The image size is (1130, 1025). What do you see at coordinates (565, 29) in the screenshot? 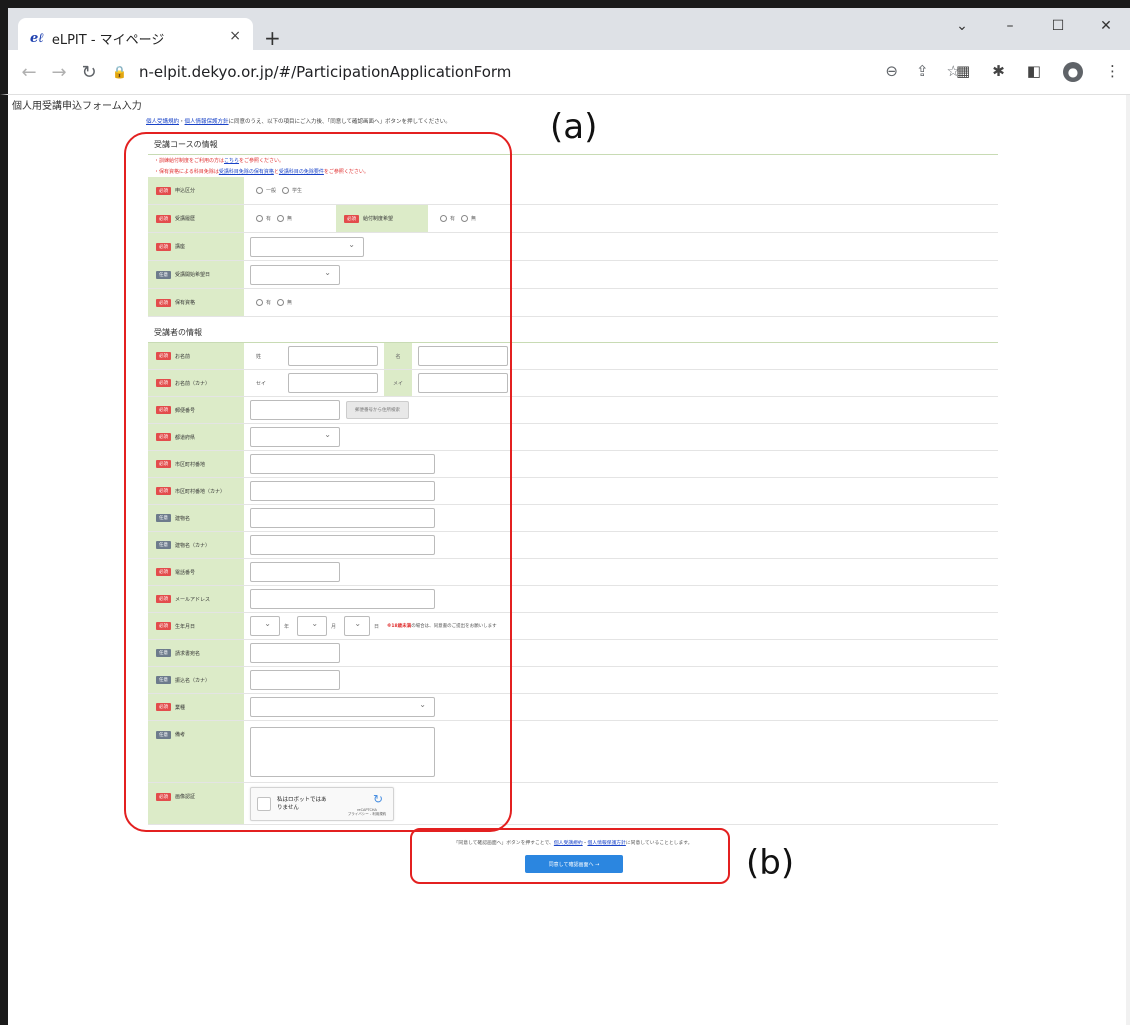
I see `browser-tab-bar: eℓ eLPIT - マイページ × + ⌄ – ☐ ✕` at bounding box center [565, 29].